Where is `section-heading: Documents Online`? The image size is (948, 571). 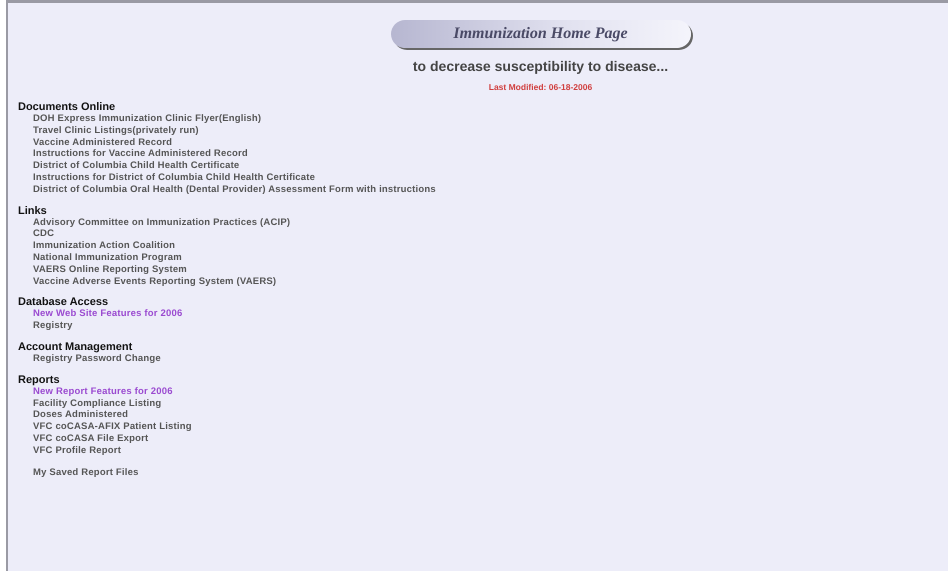 section-heading: Documents Online is located at coordinates (67, 107).